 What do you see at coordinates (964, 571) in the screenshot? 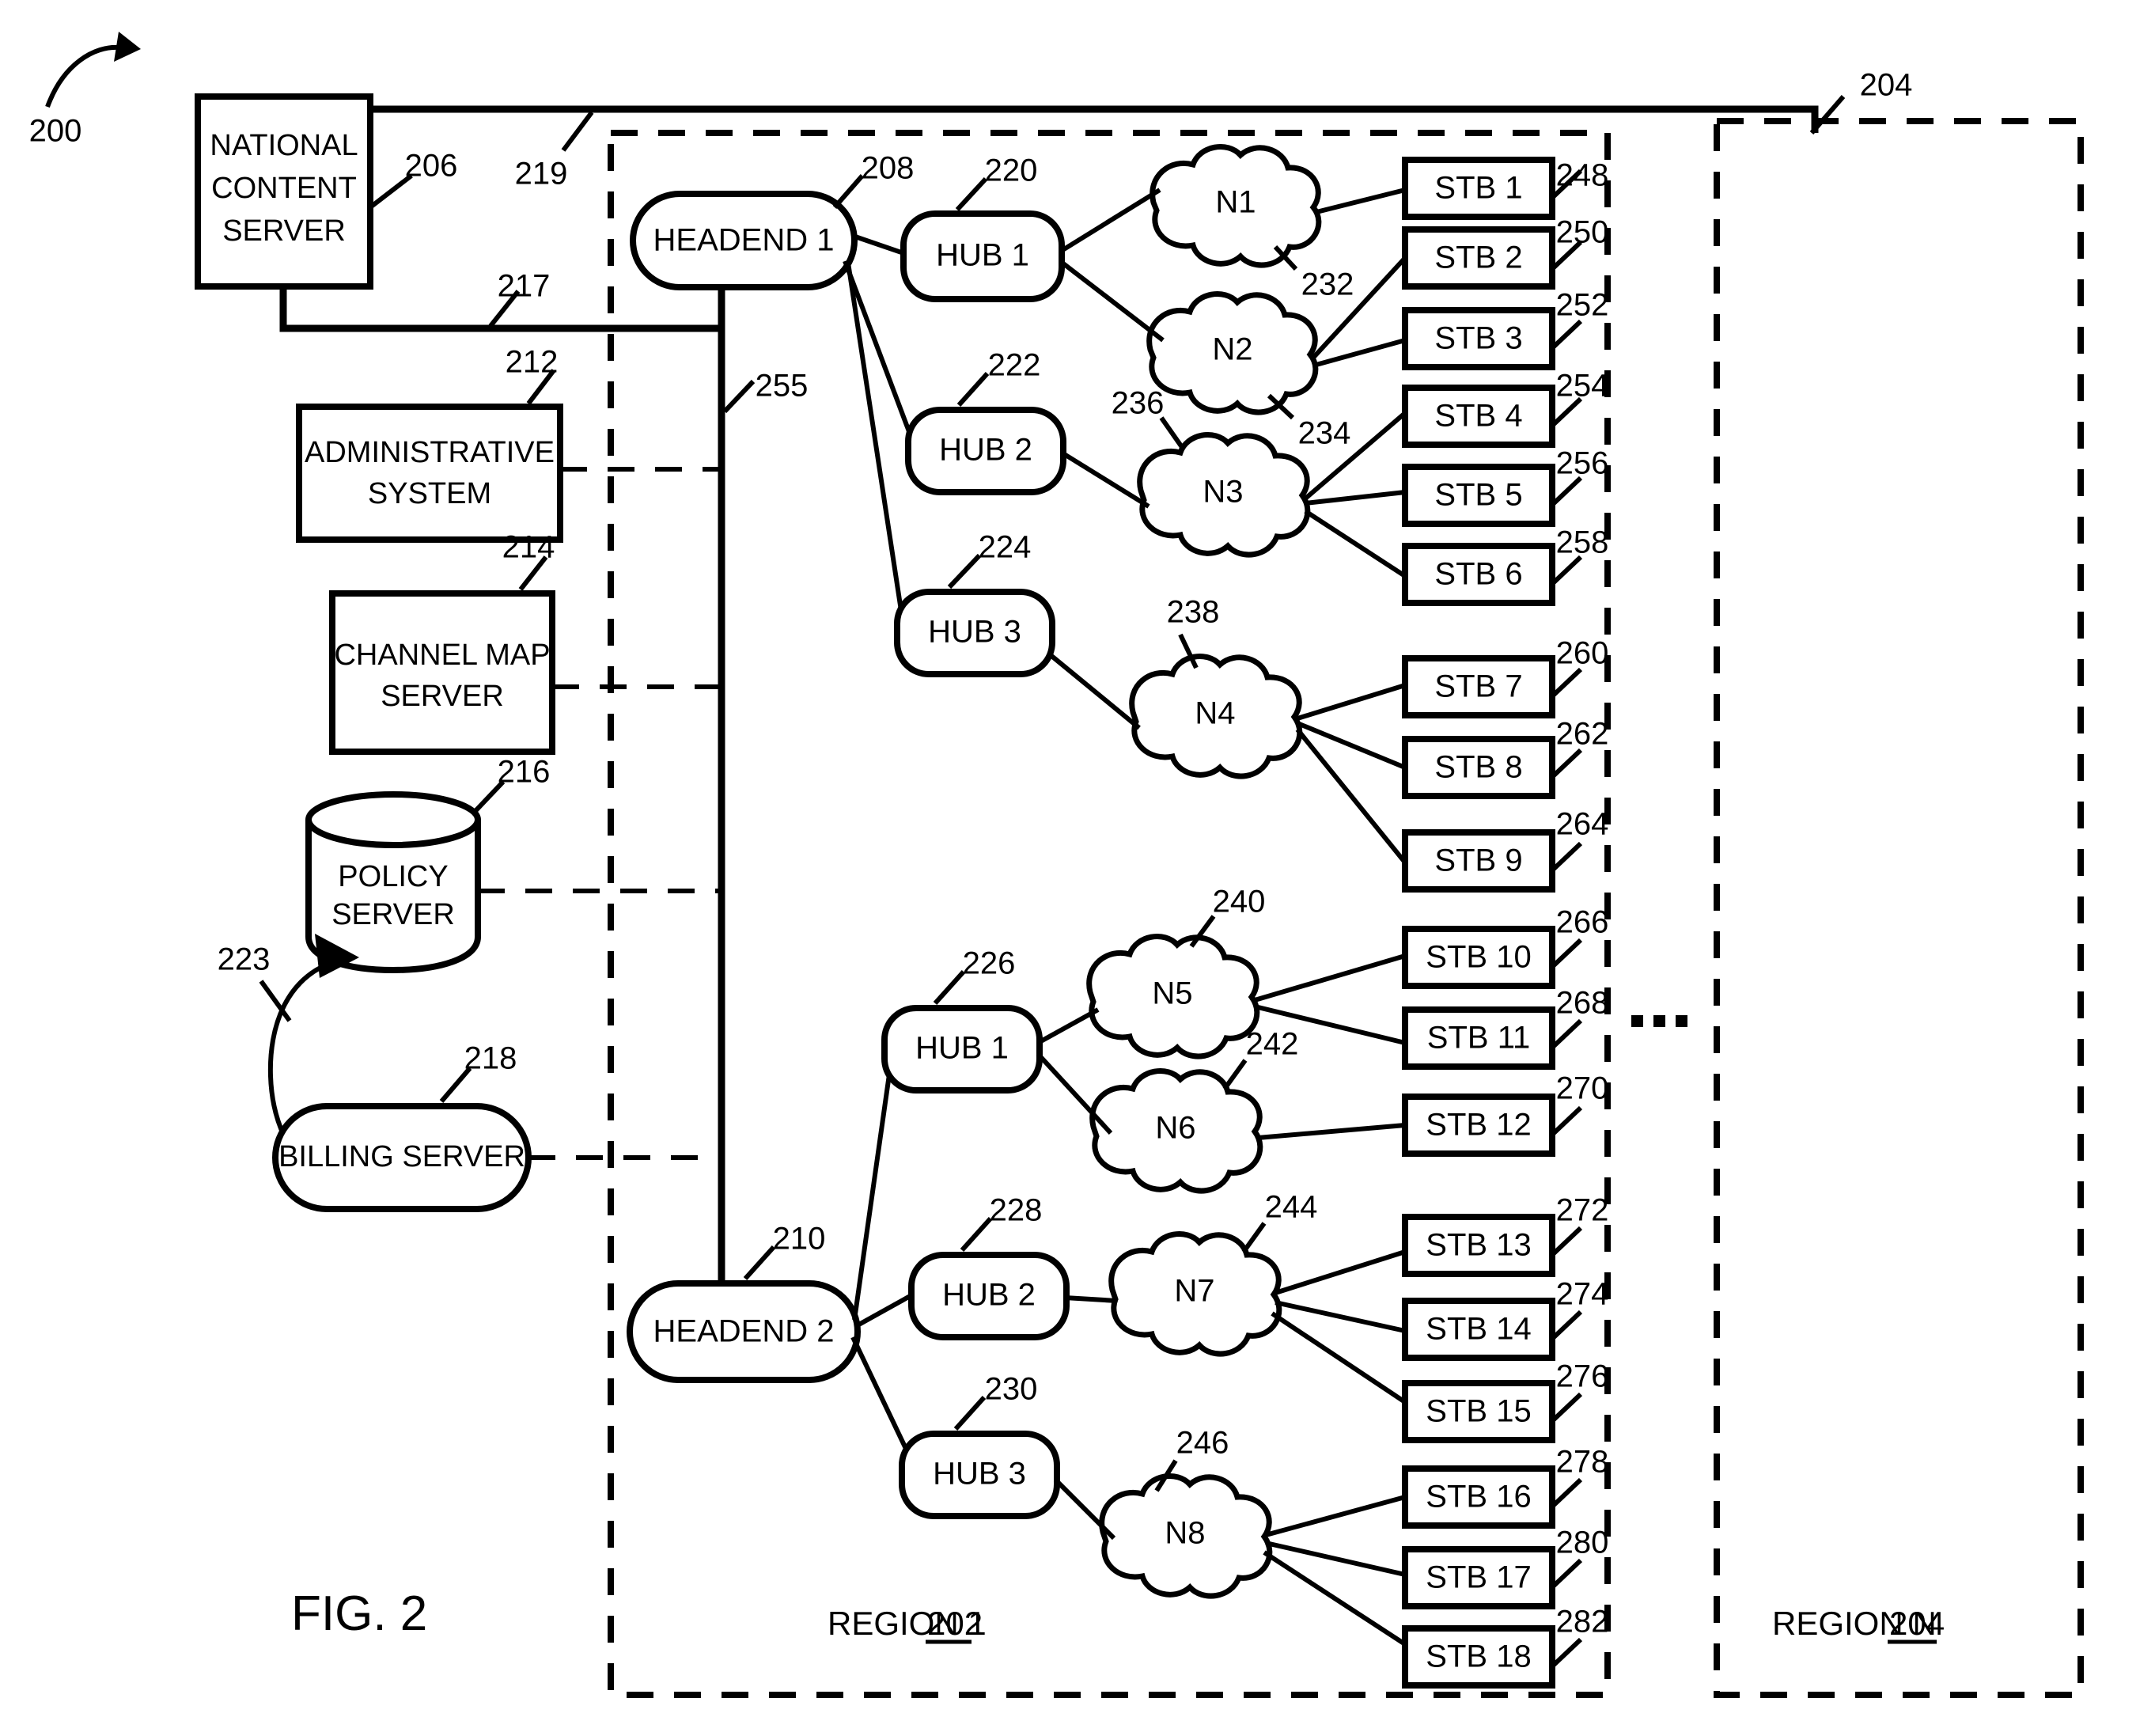
I see `ref-224-leader` at bounding box center [964, 571].